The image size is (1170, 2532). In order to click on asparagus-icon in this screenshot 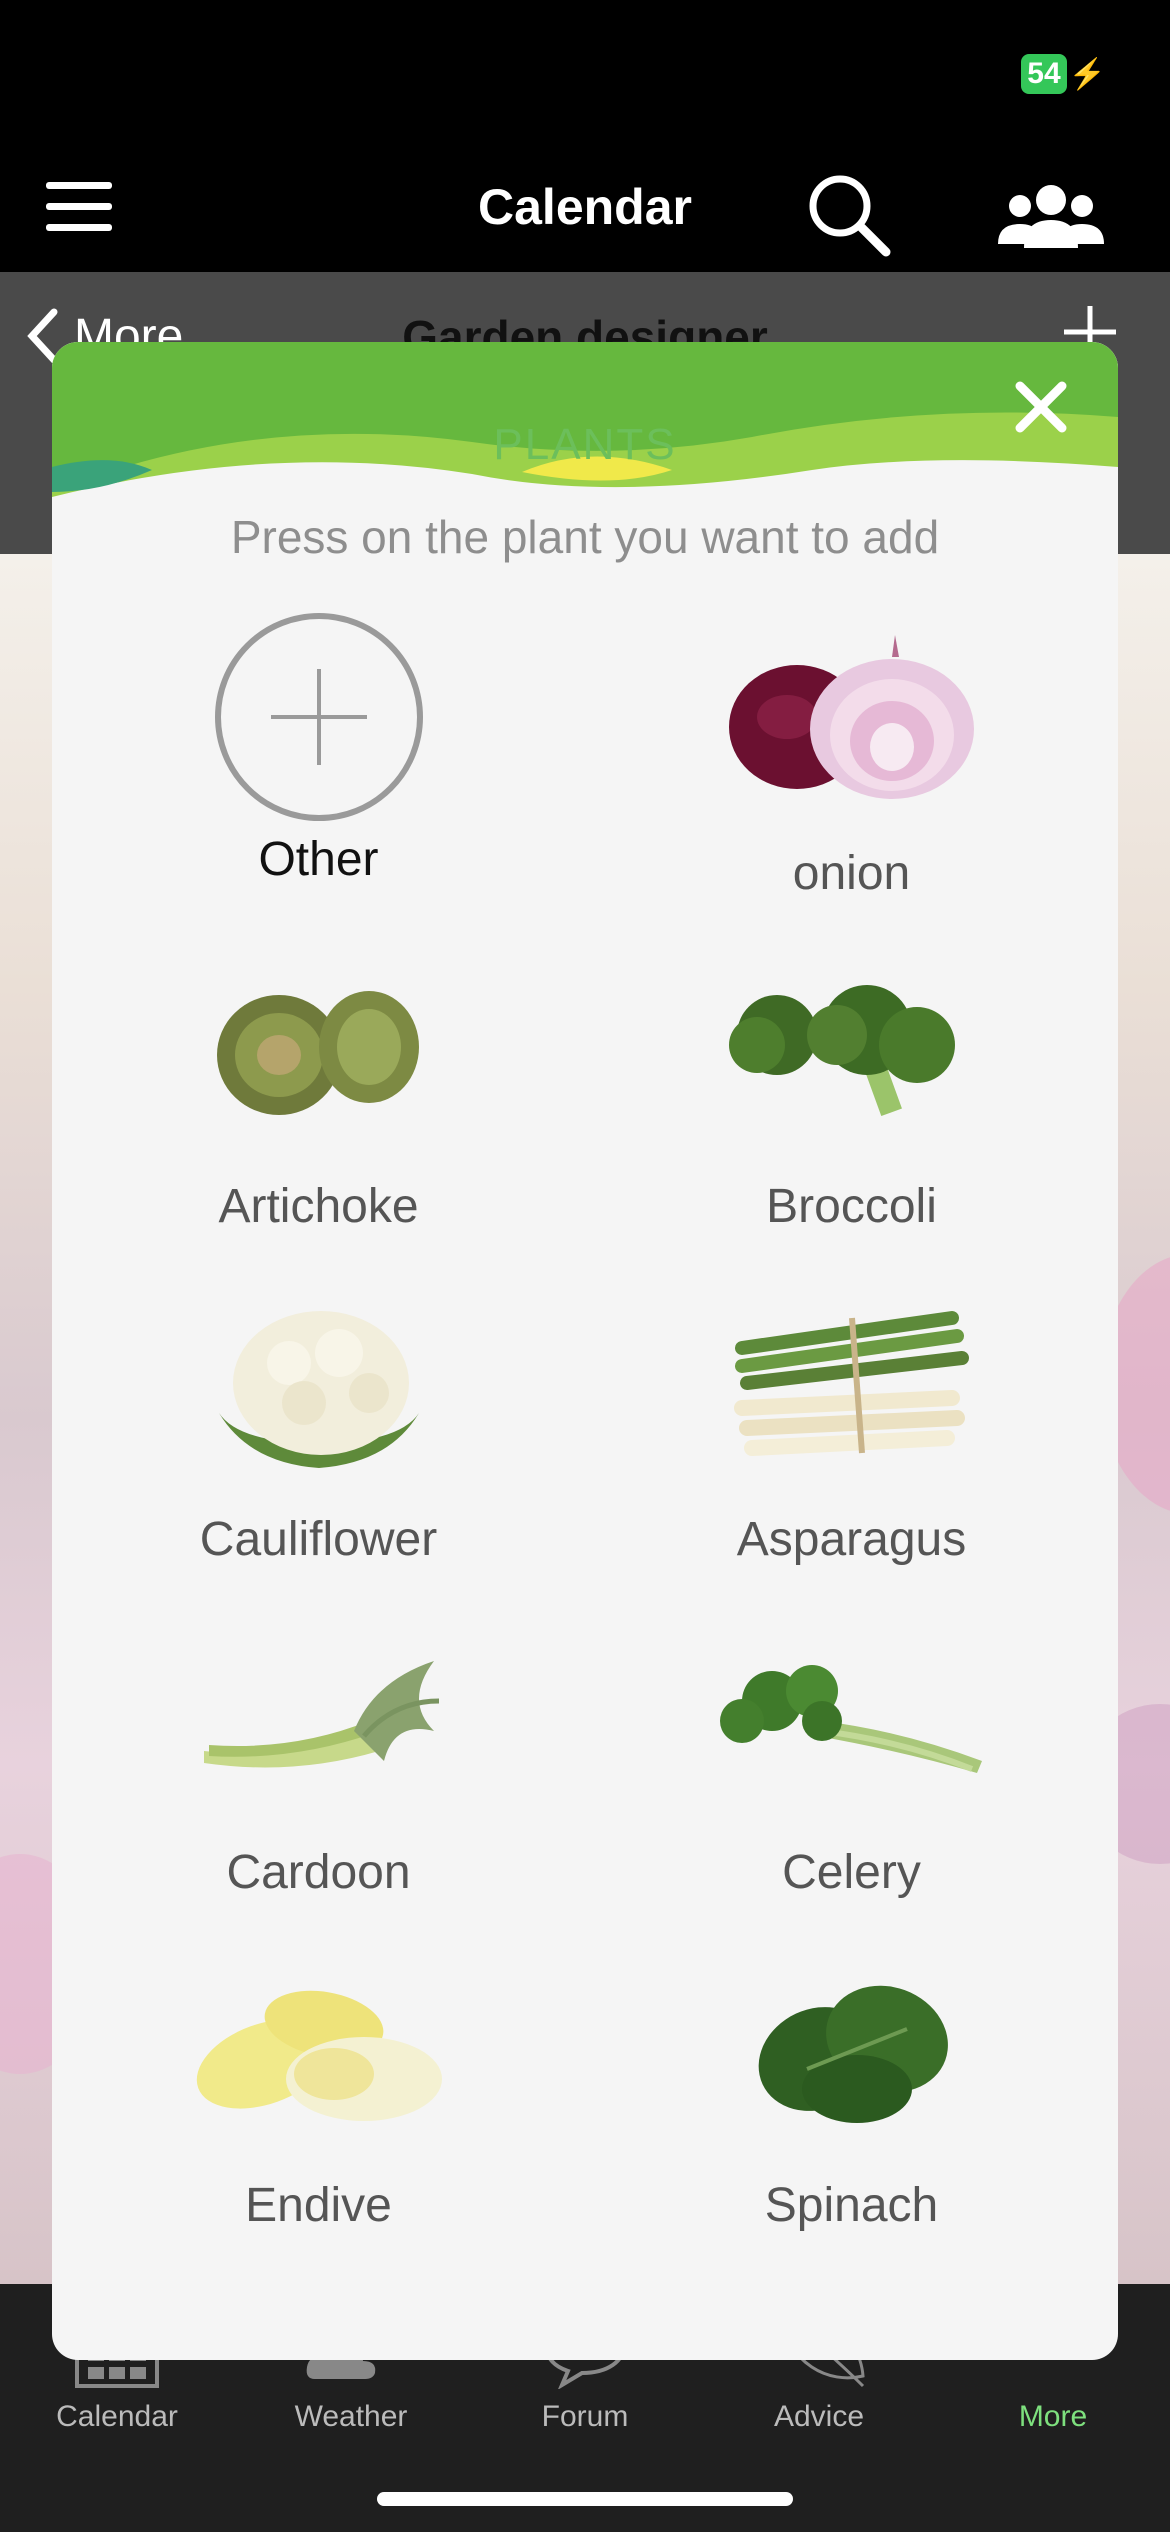, I will do `click(851, 1383)`.